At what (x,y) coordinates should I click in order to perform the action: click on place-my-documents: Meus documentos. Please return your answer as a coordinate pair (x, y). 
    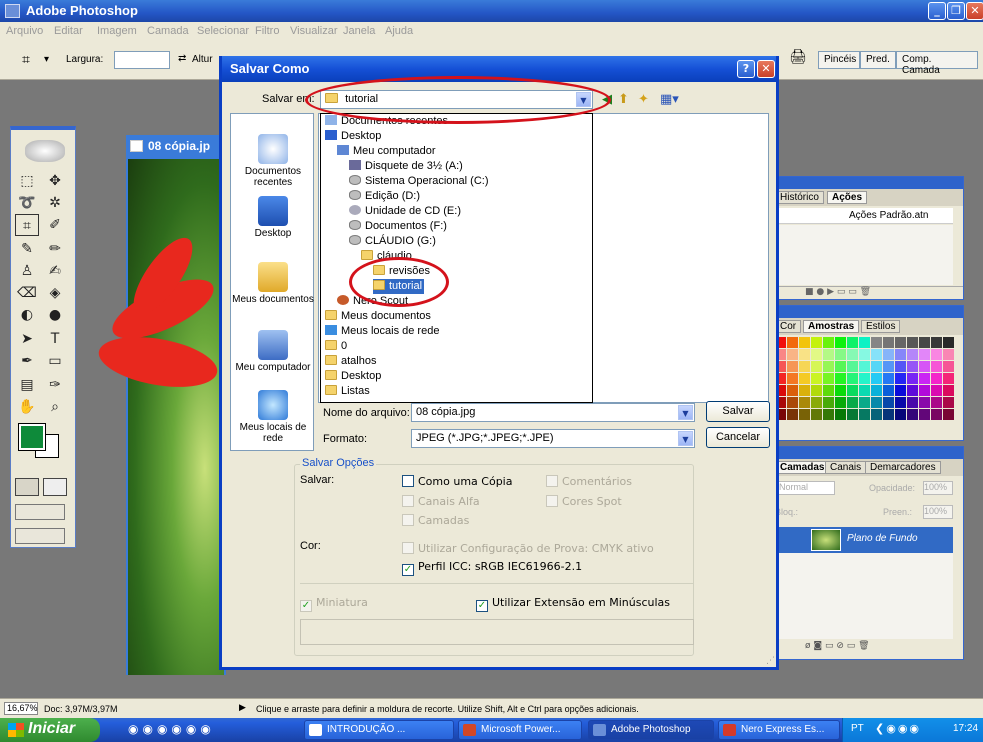
    Looking at the image, I should click on (273, 283).